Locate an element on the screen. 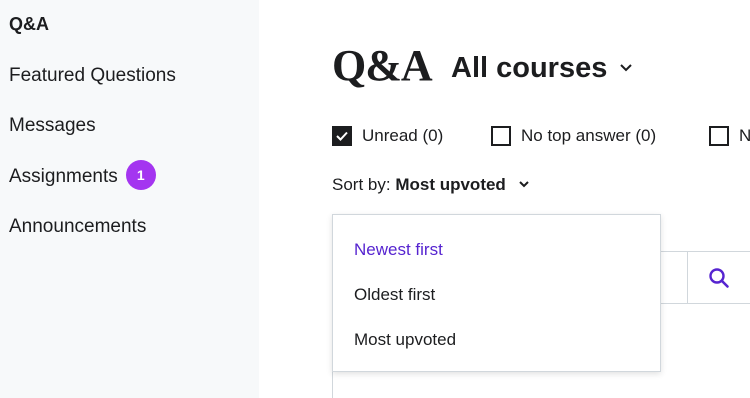 This screenshot has height=398, width=750. sidebar-item-messages: Messages is located at coordinates (52, 126).